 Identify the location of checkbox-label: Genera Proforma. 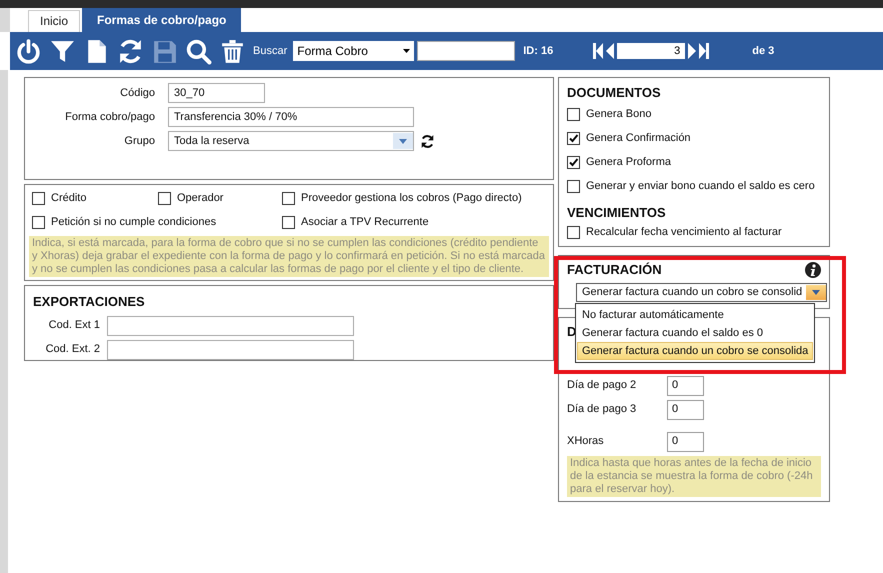
(628, 162).